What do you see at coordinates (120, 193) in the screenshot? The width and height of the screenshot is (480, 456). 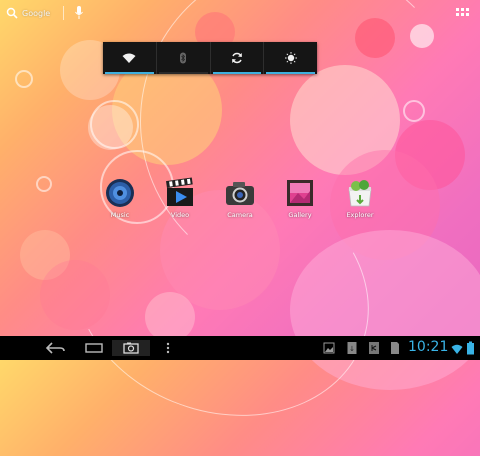 I see `music-icon` at bounding box center [120, 193].